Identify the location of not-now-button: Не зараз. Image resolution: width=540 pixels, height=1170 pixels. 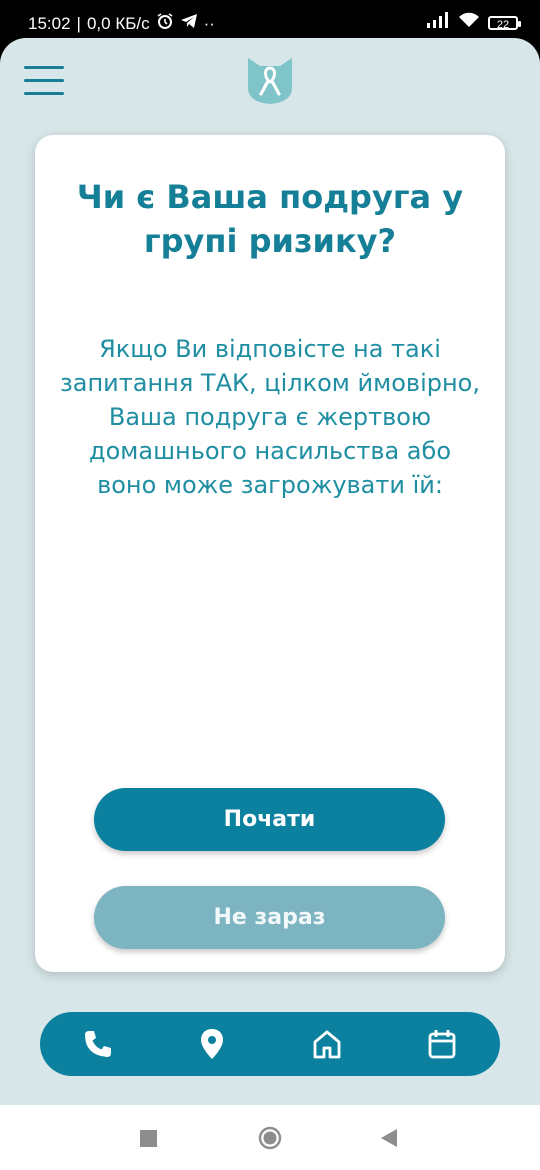
(269, 917).